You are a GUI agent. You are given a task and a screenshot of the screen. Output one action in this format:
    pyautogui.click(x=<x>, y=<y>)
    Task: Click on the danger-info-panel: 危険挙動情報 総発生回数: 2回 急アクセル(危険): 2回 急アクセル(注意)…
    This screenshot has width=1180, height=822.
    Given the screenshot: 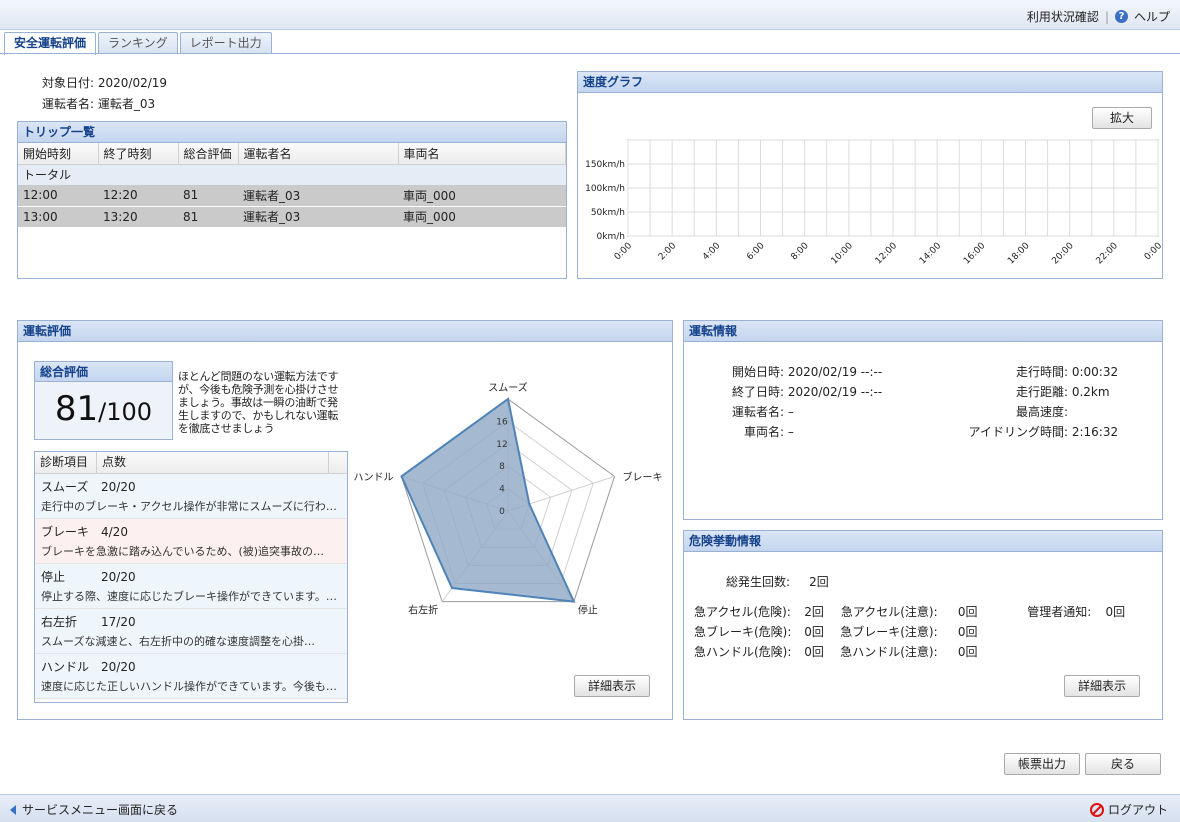 What is the action you would take?
    pyautogui.click(x=923, y=625)
    